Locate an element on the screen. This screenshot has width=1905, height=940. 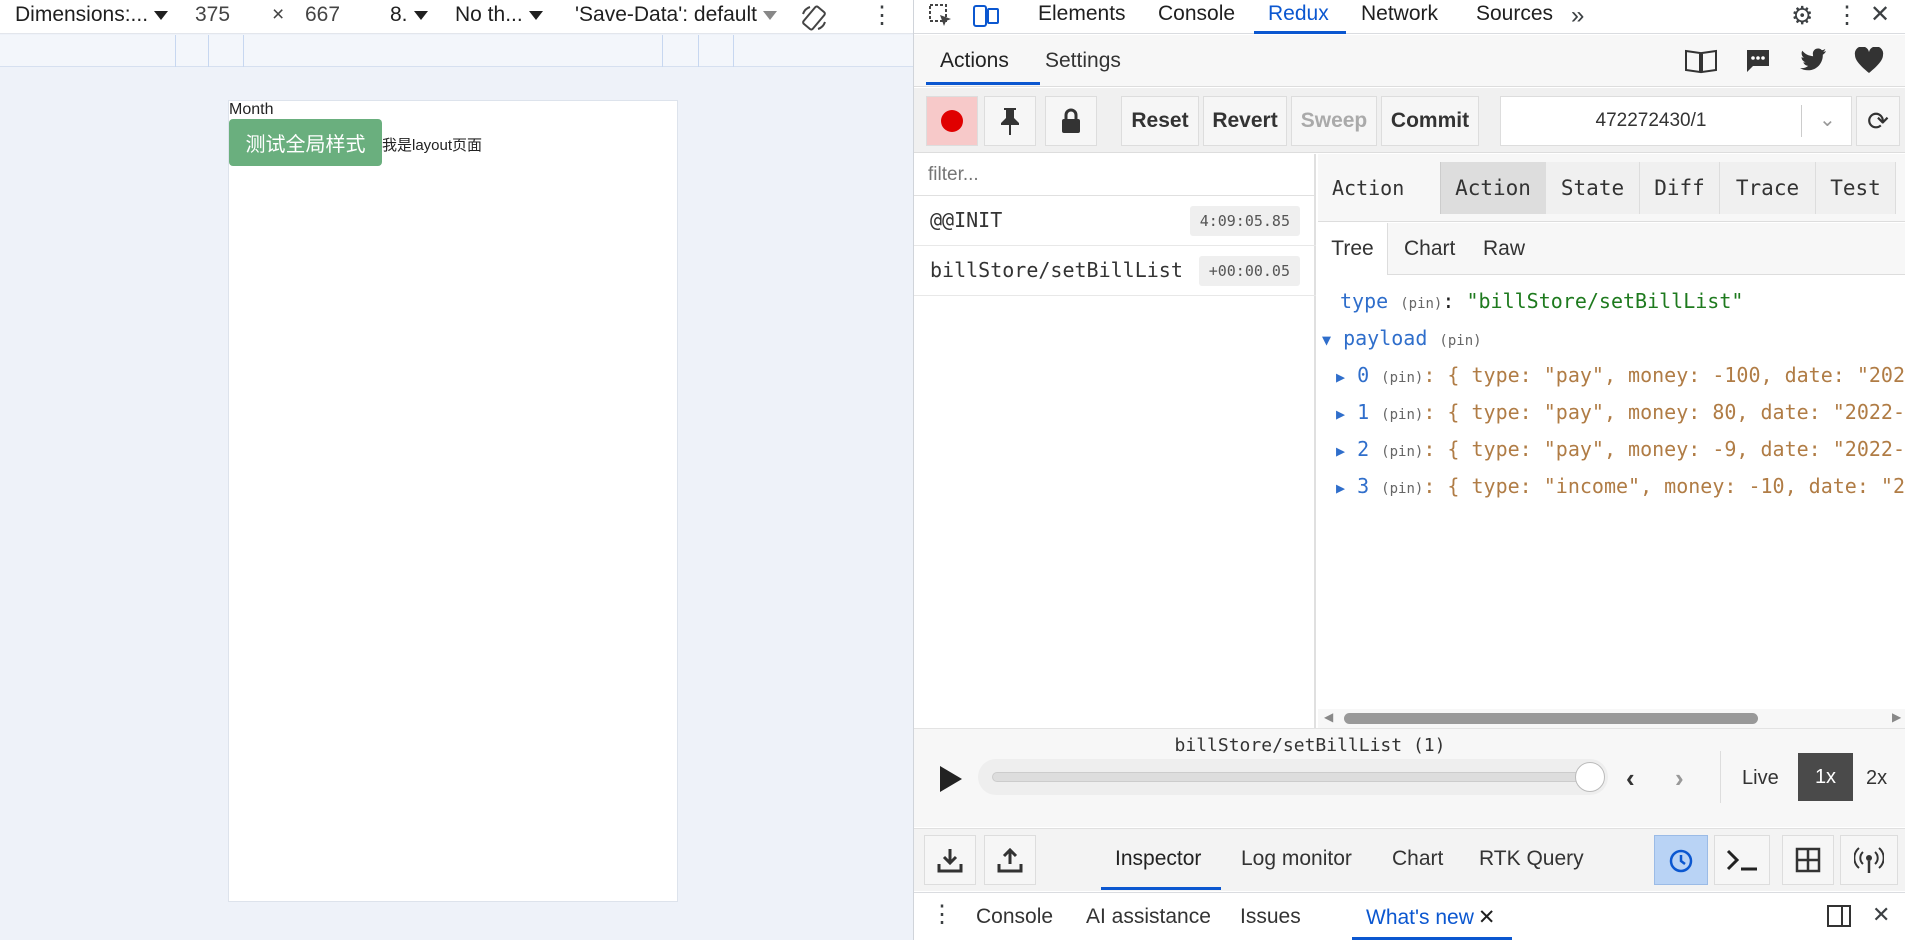
layout-button is located at coordinates (1808, 860).